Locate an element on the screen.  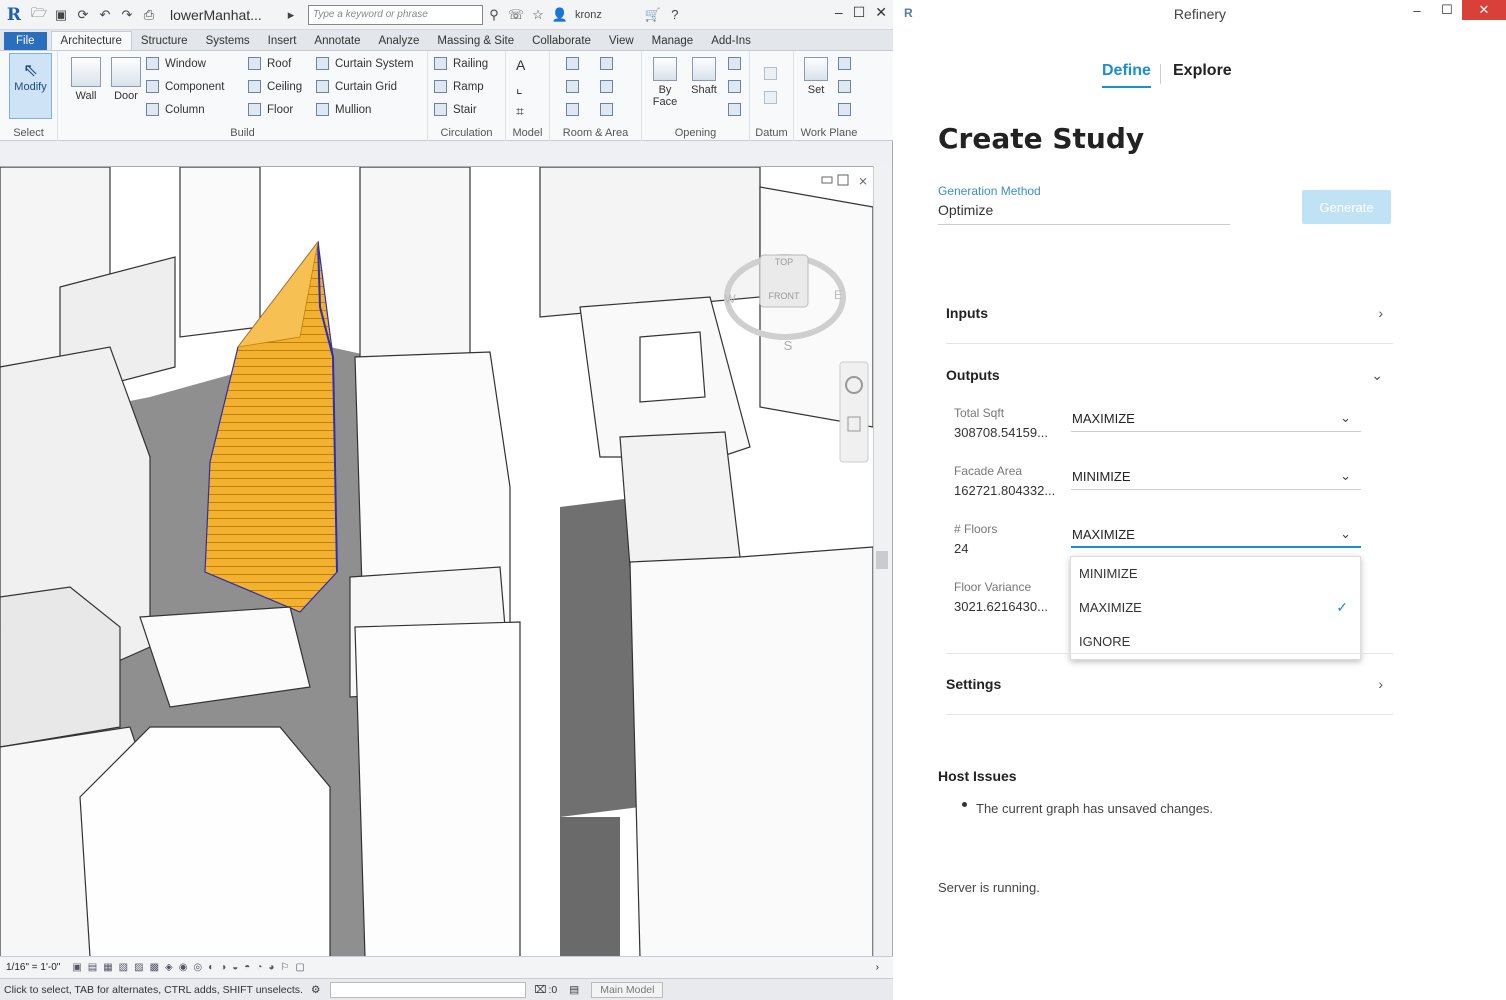
goal-select: MINIMIZE ⌄ is located at coordinates (1216, 478).